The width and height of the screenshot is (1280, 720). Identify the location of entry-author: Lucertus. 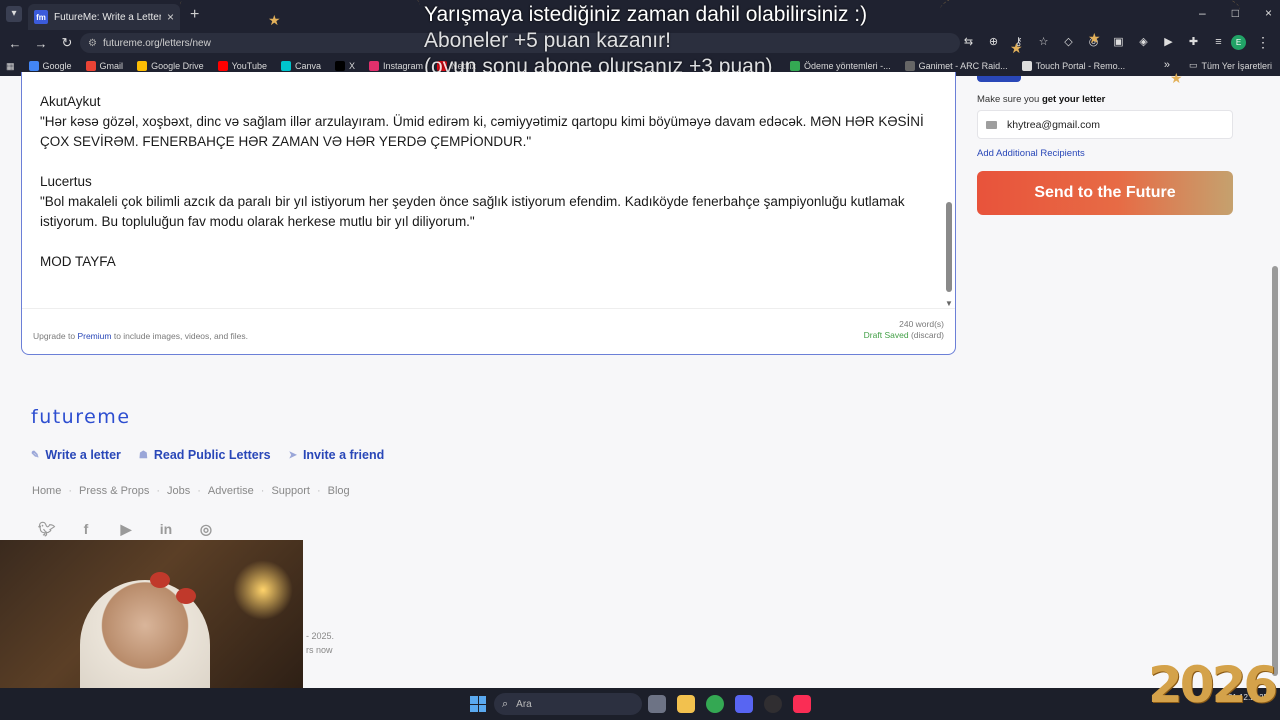
(66, 181).